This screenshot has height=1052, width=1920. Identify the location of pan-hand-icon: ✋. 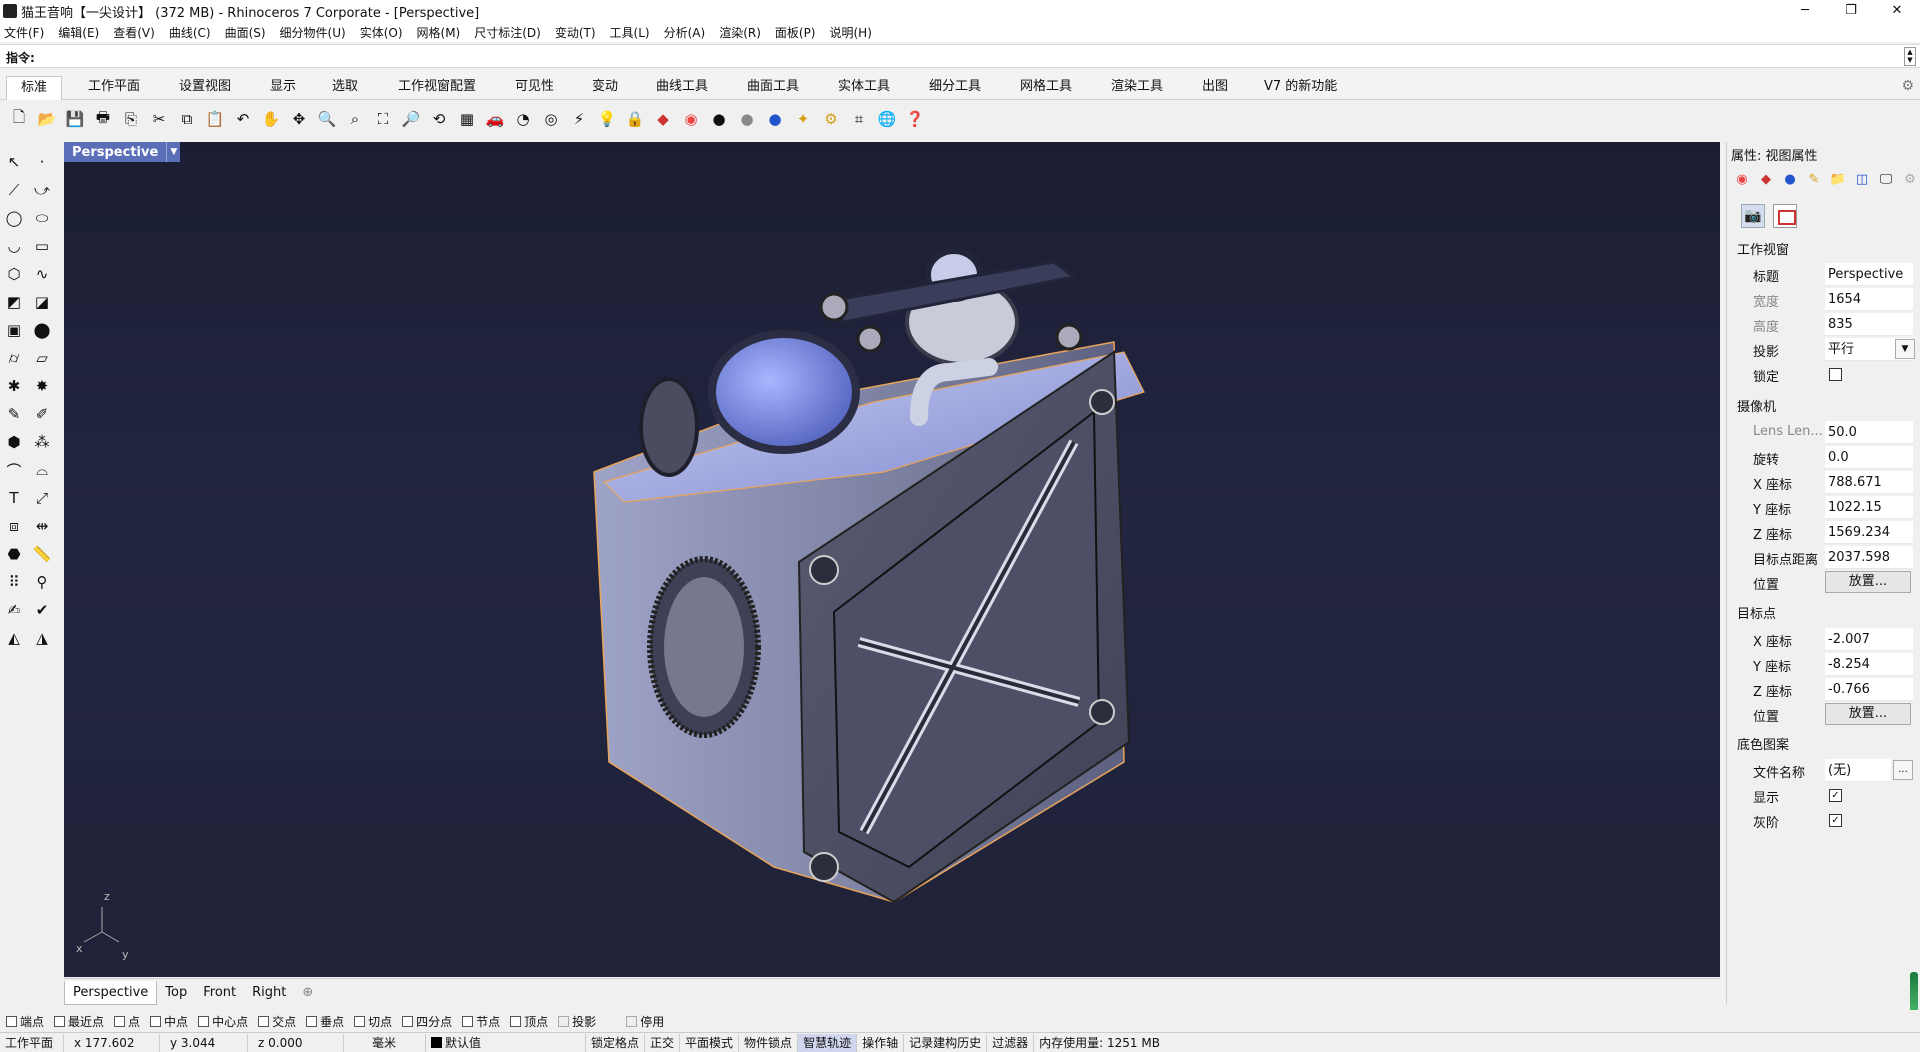
(271, 119).